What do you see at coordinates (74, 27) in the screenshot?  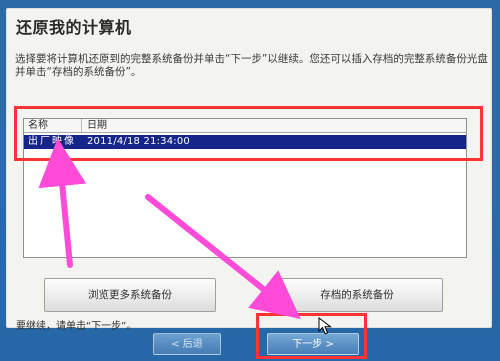 I see `page-title: 还原我的计算机` at bounding box center [74, 27].